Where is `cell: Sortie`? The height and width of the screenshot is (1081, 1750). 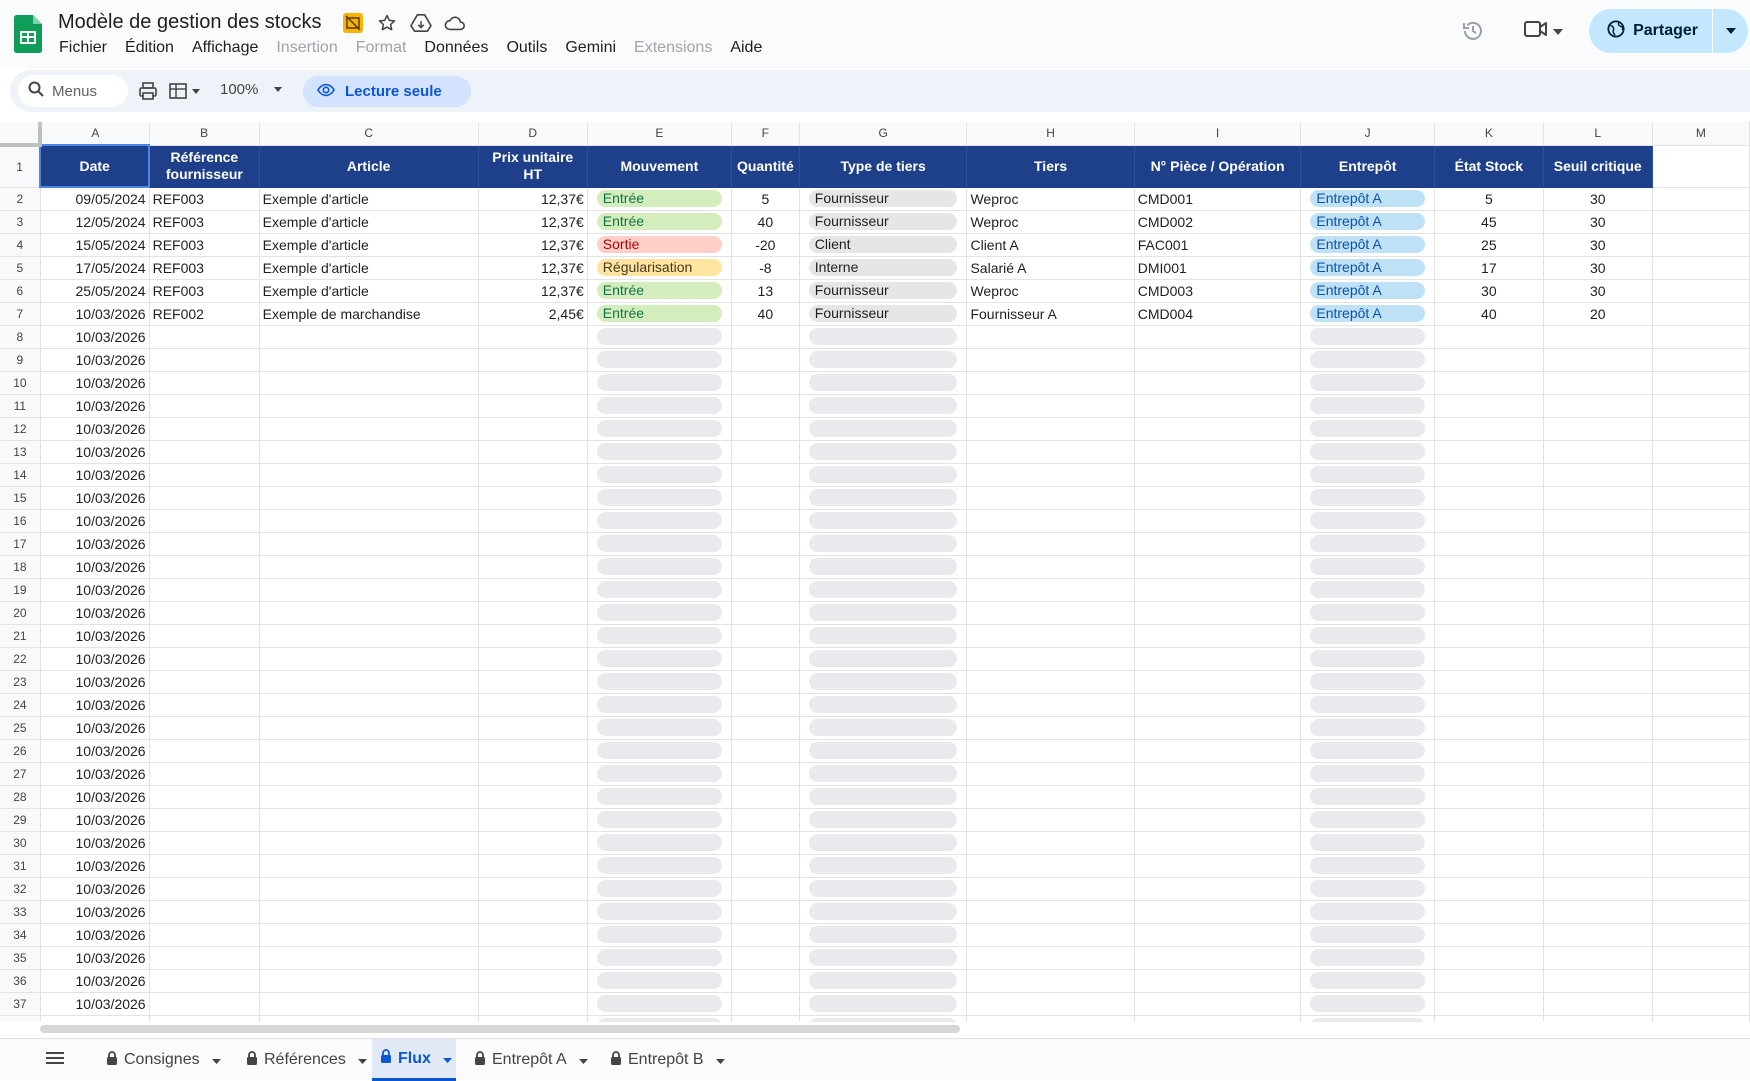
cell: Sortie is located at coordinates (659, 245).